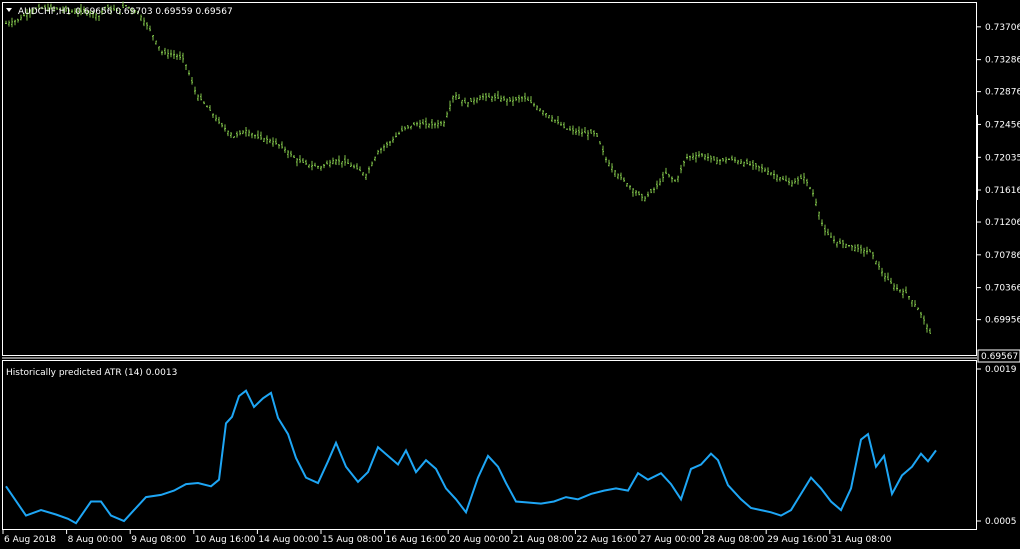 This screenshot has height=549, width=1020. I want to click on time-tick-label: 15 Aug 08:00, so click(352, 540).